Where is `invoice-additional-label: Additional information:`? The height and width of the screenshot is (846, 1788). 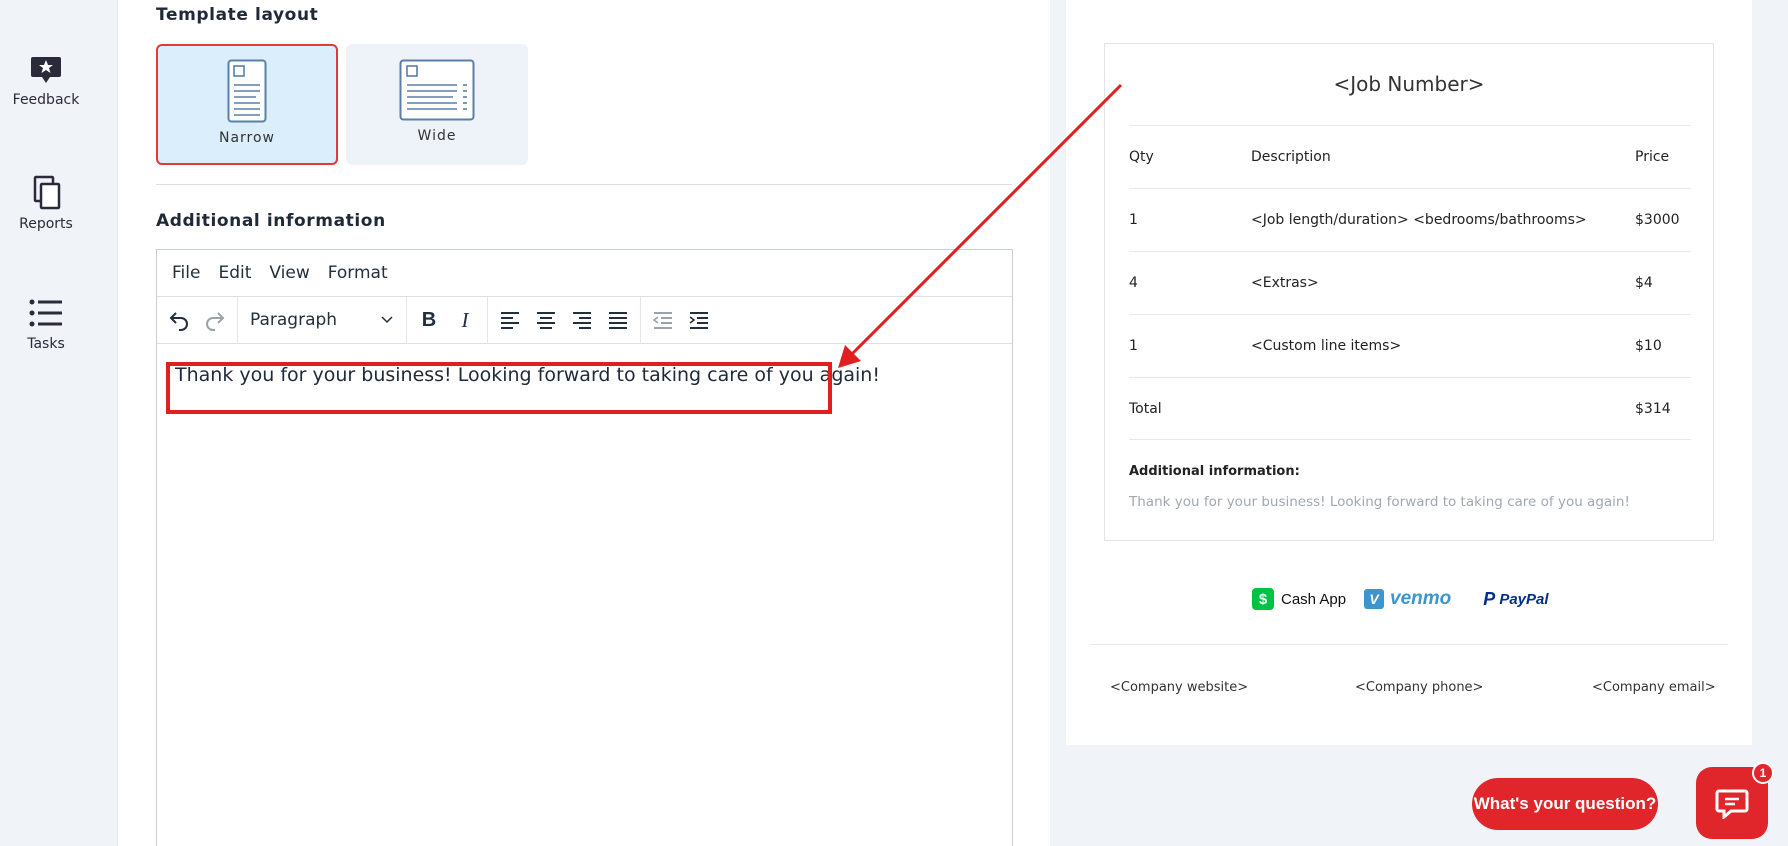 invoice-additional-label: Additional information: is located at coordinates (1214, 471).